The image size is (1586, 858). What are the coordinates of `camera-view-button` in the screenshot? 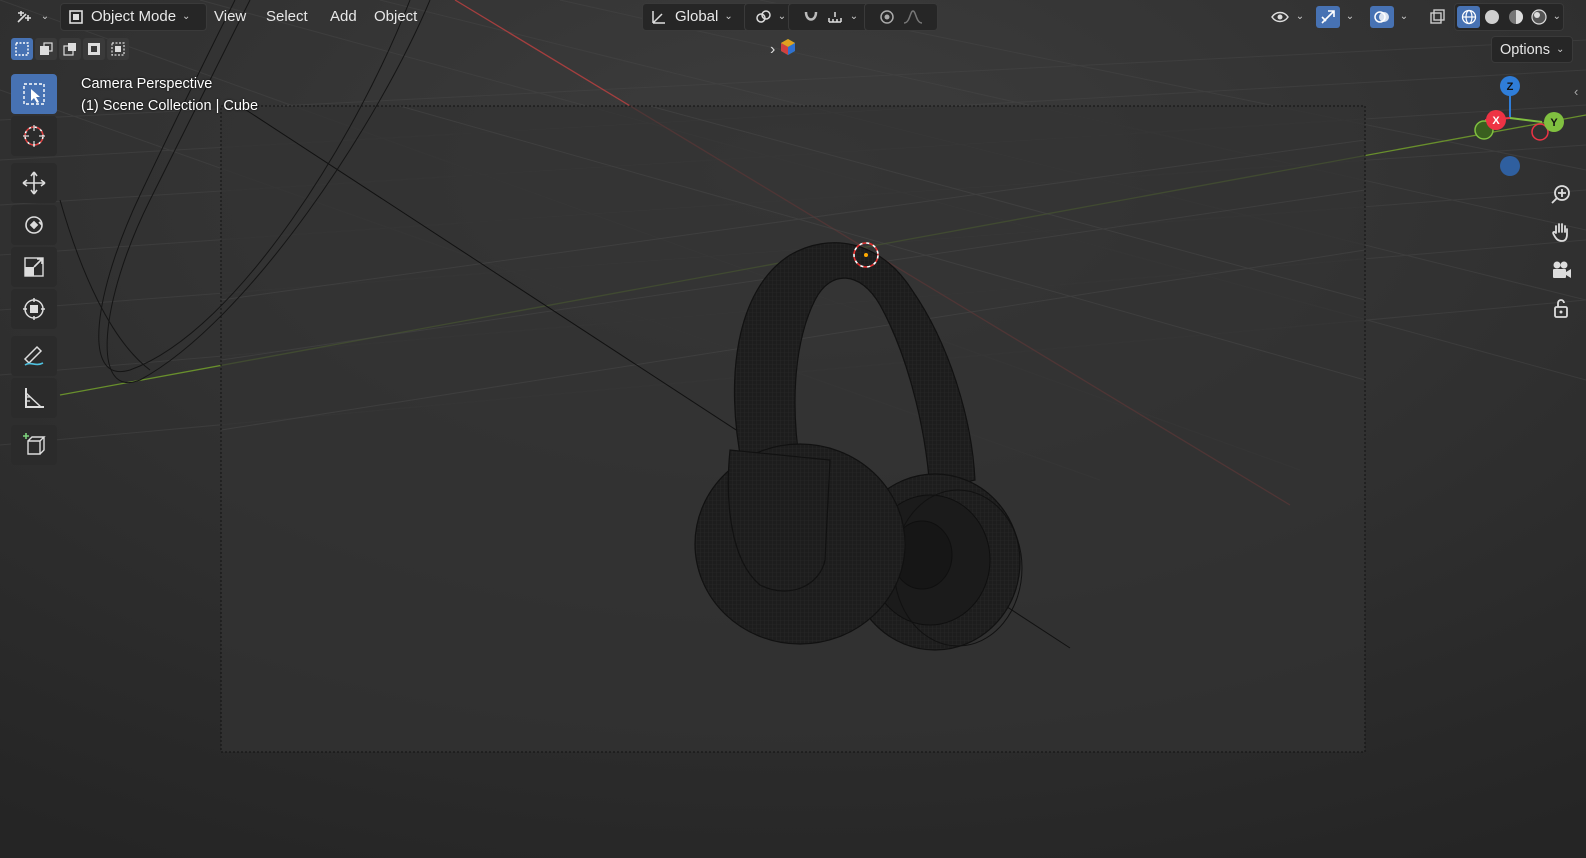 It's located at (1561, 270).